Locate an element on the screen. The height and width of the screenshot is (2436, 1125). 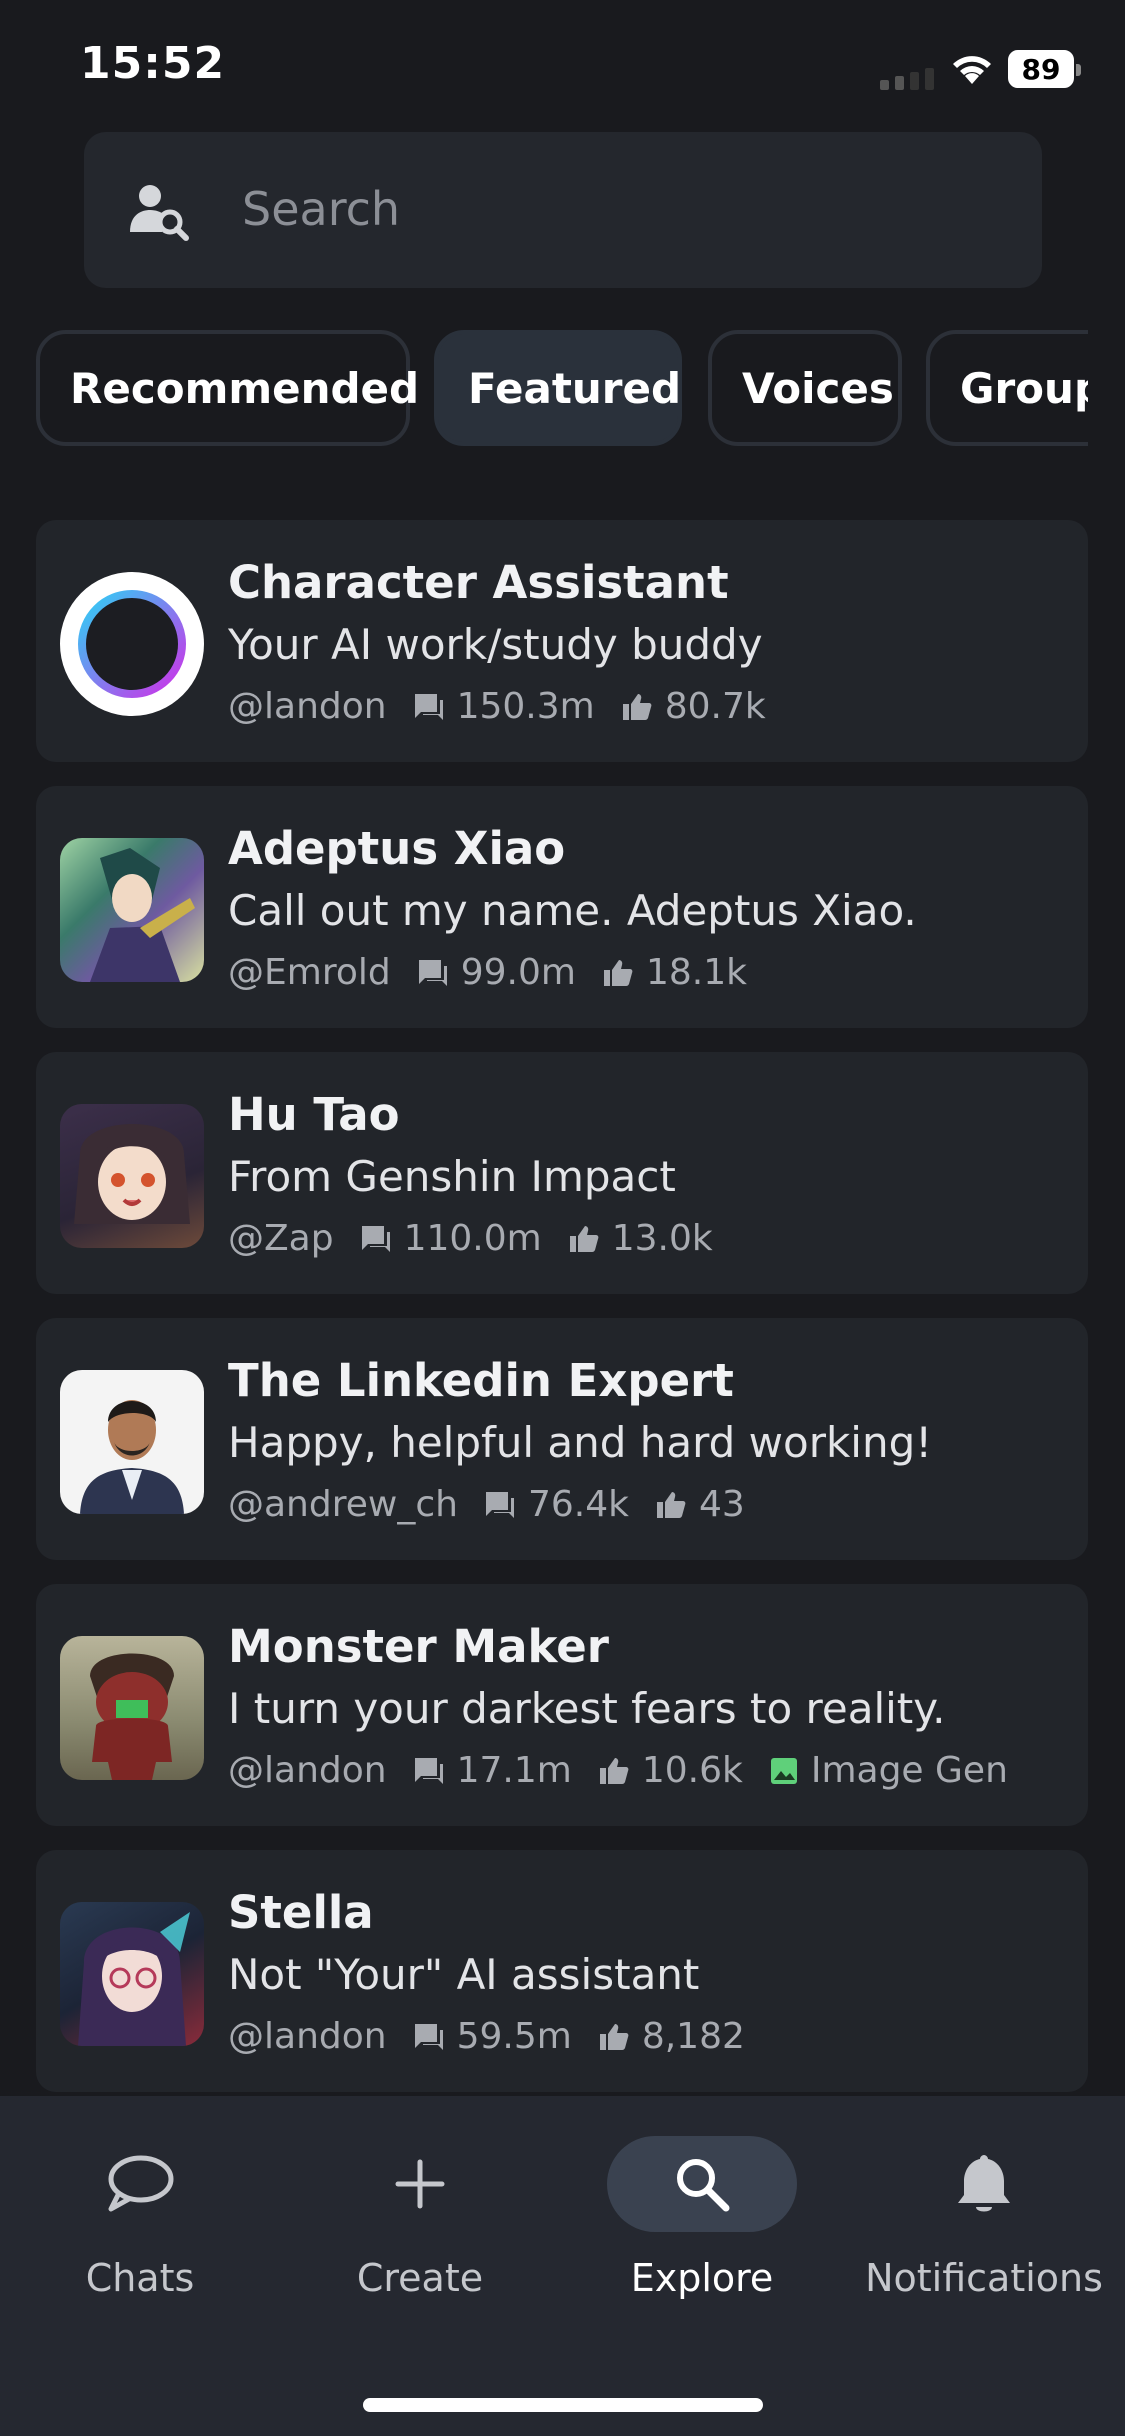
nav-label: Explore is located at coordinates (702, 2278).